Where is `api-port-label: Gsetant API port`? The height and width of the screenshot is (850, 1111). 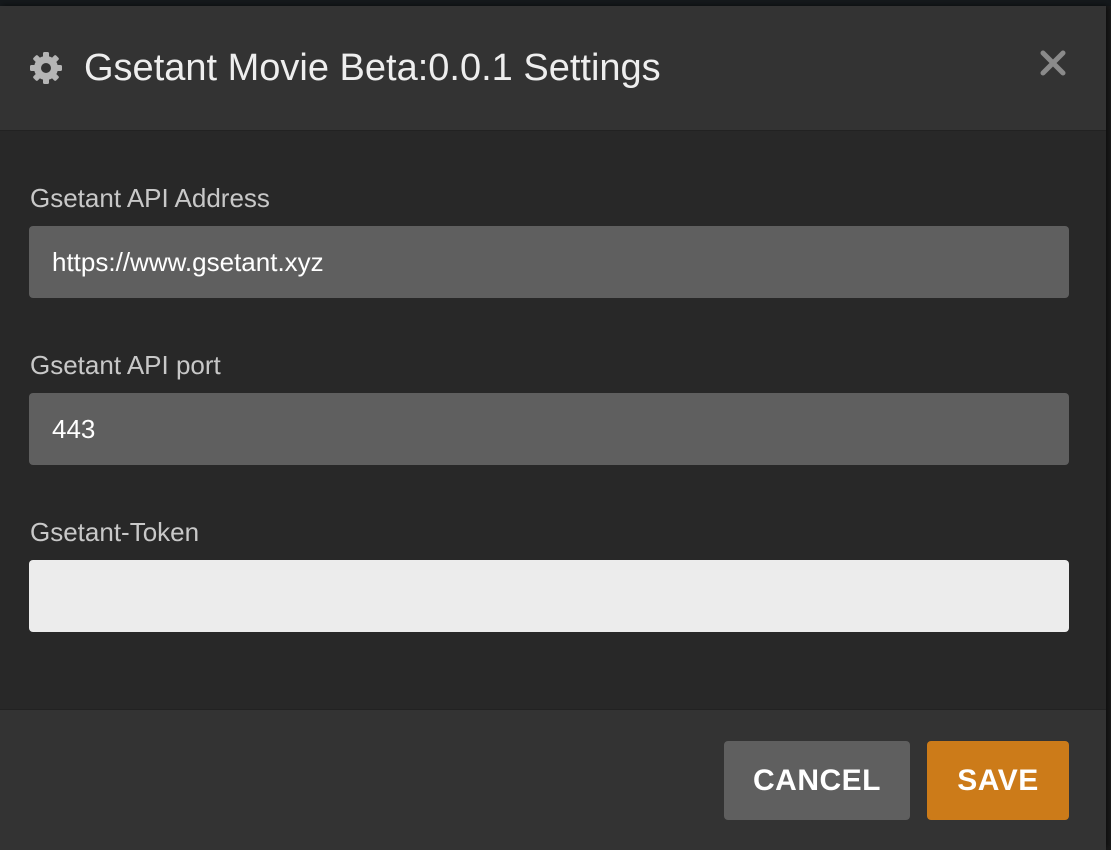
api-port-label: Gsetant API port is located at coordinates (125, 365).